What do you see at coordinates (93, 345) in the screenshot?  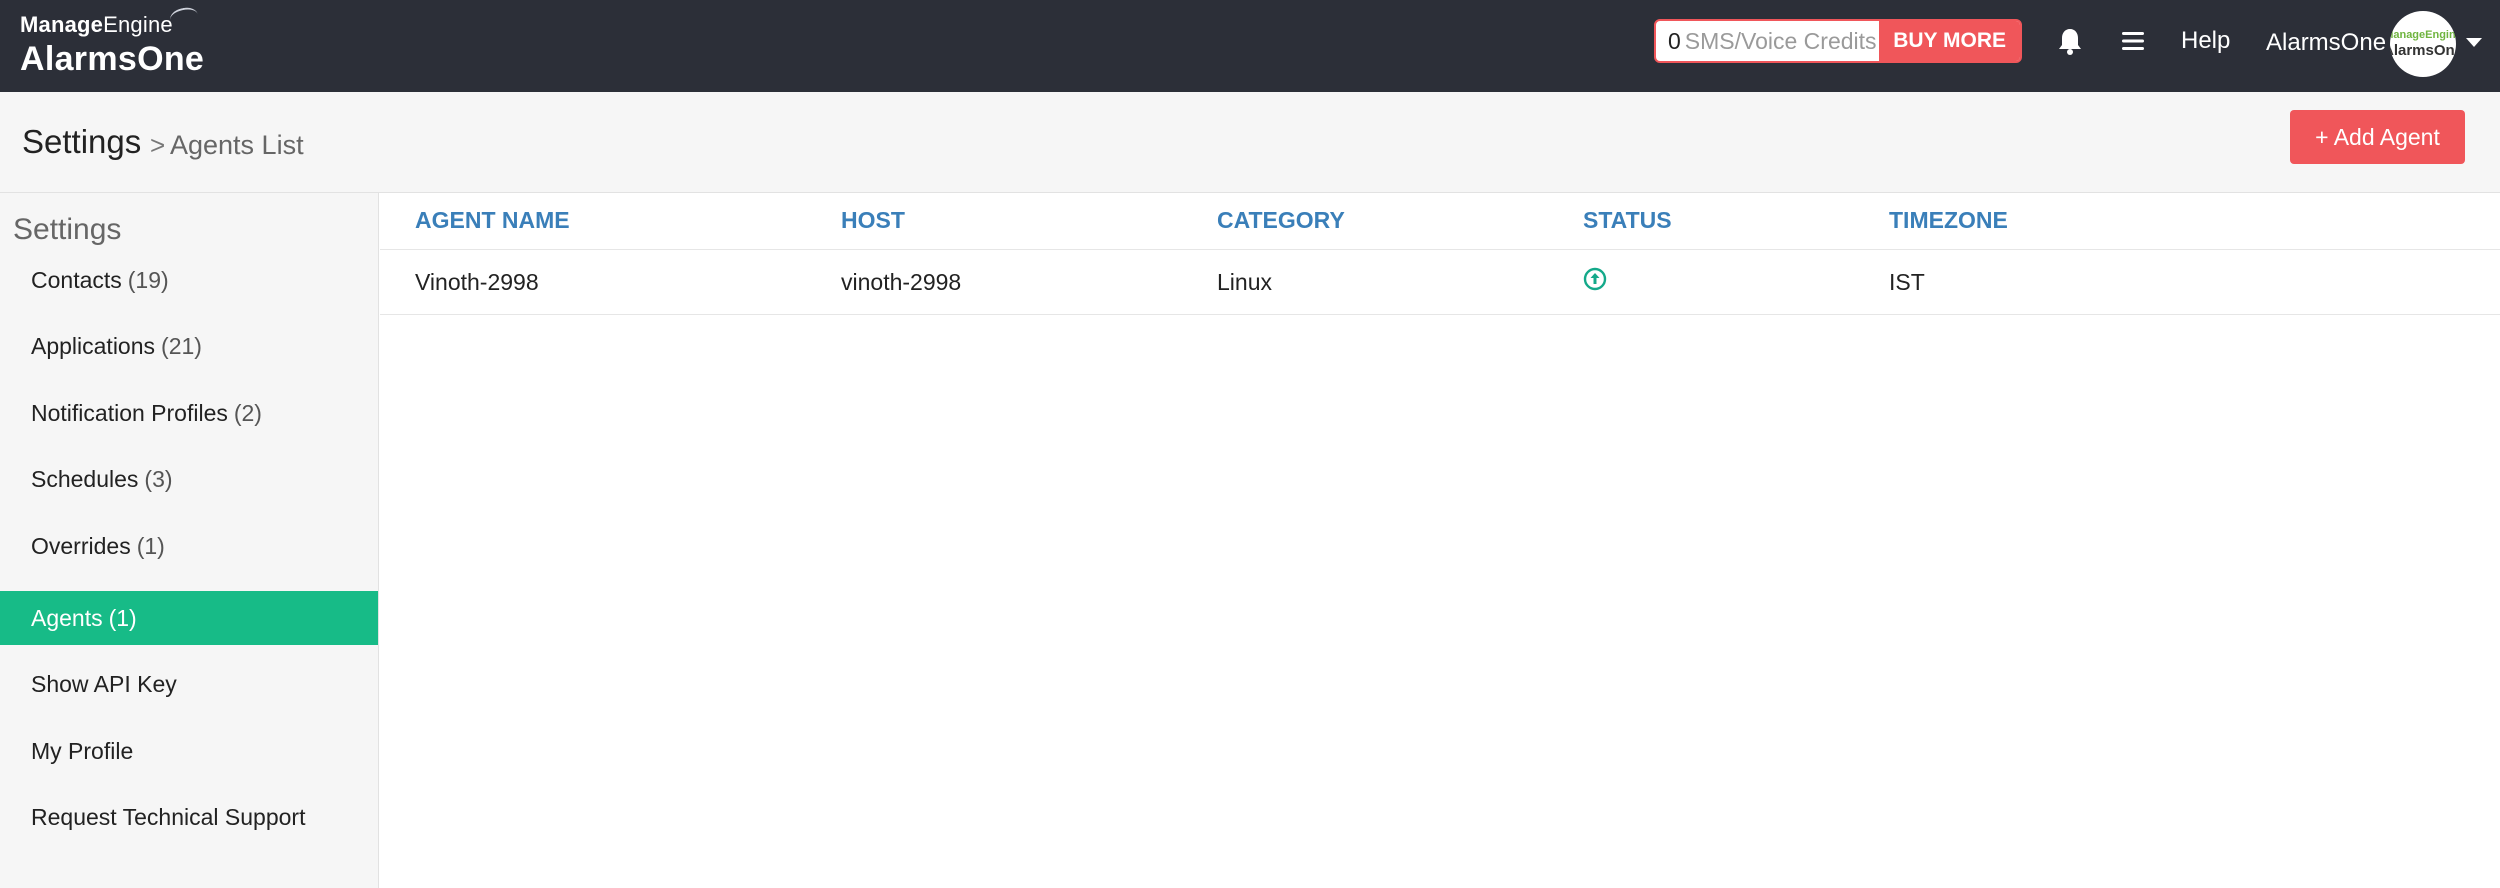 I see `sidebar-item-label: Applications` at bounding box center [93, 345].